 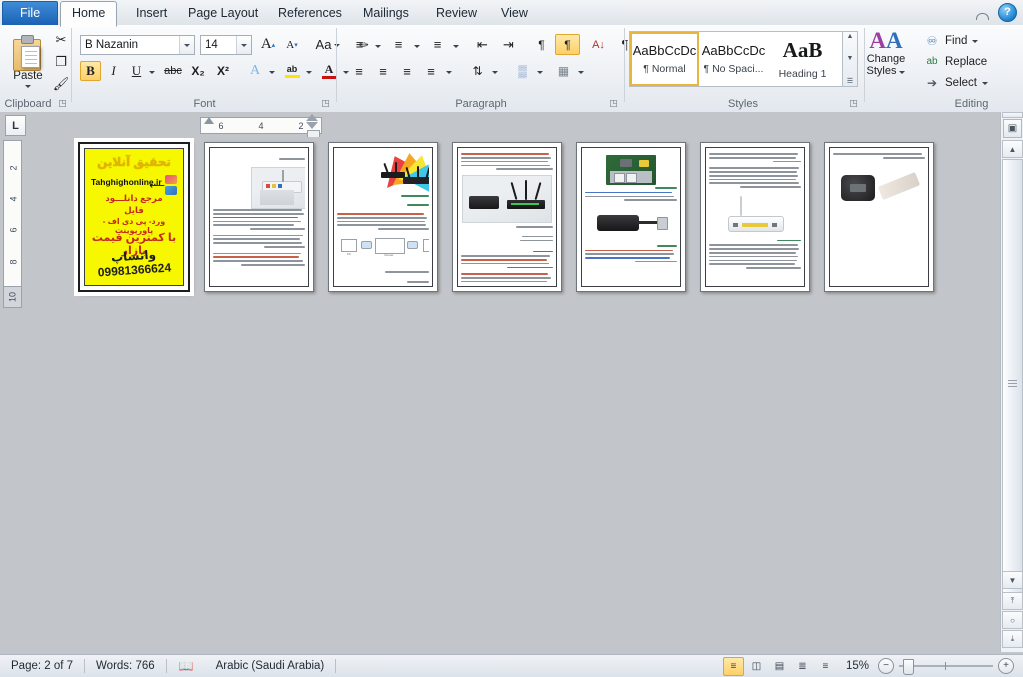 I want to click on select-button: ➔ Select, so click(x=956, y=82).